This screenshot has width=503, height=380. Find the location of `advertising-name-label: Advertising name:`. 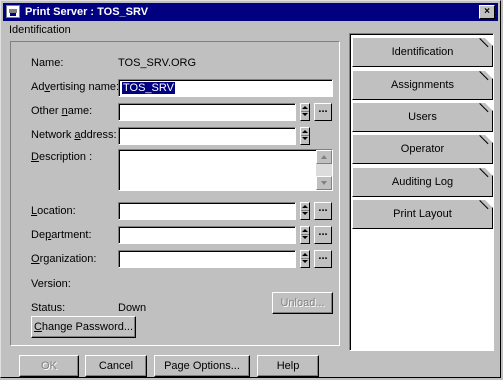

advertising-name-label: Advertising name: is located at coordinates (75, 87).